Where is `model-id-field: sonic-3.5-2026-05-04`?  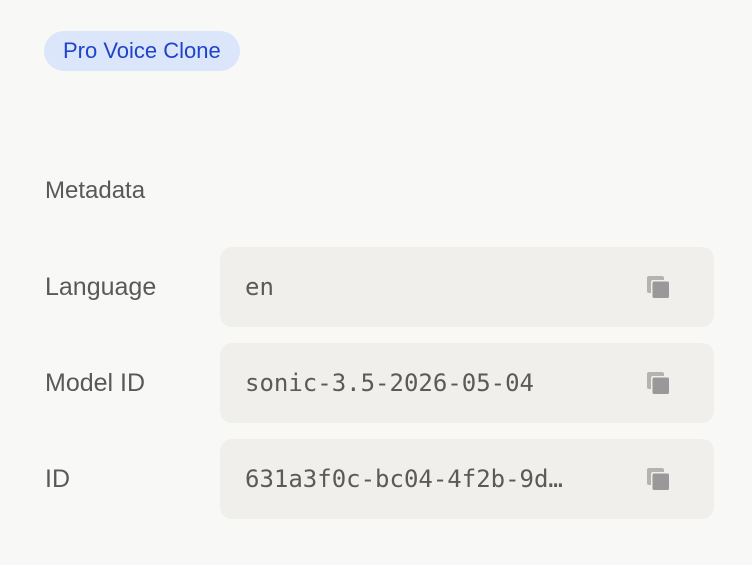 model-id-field: sonic-3.5-2026-05-04 is located at coordinates (467, 383).